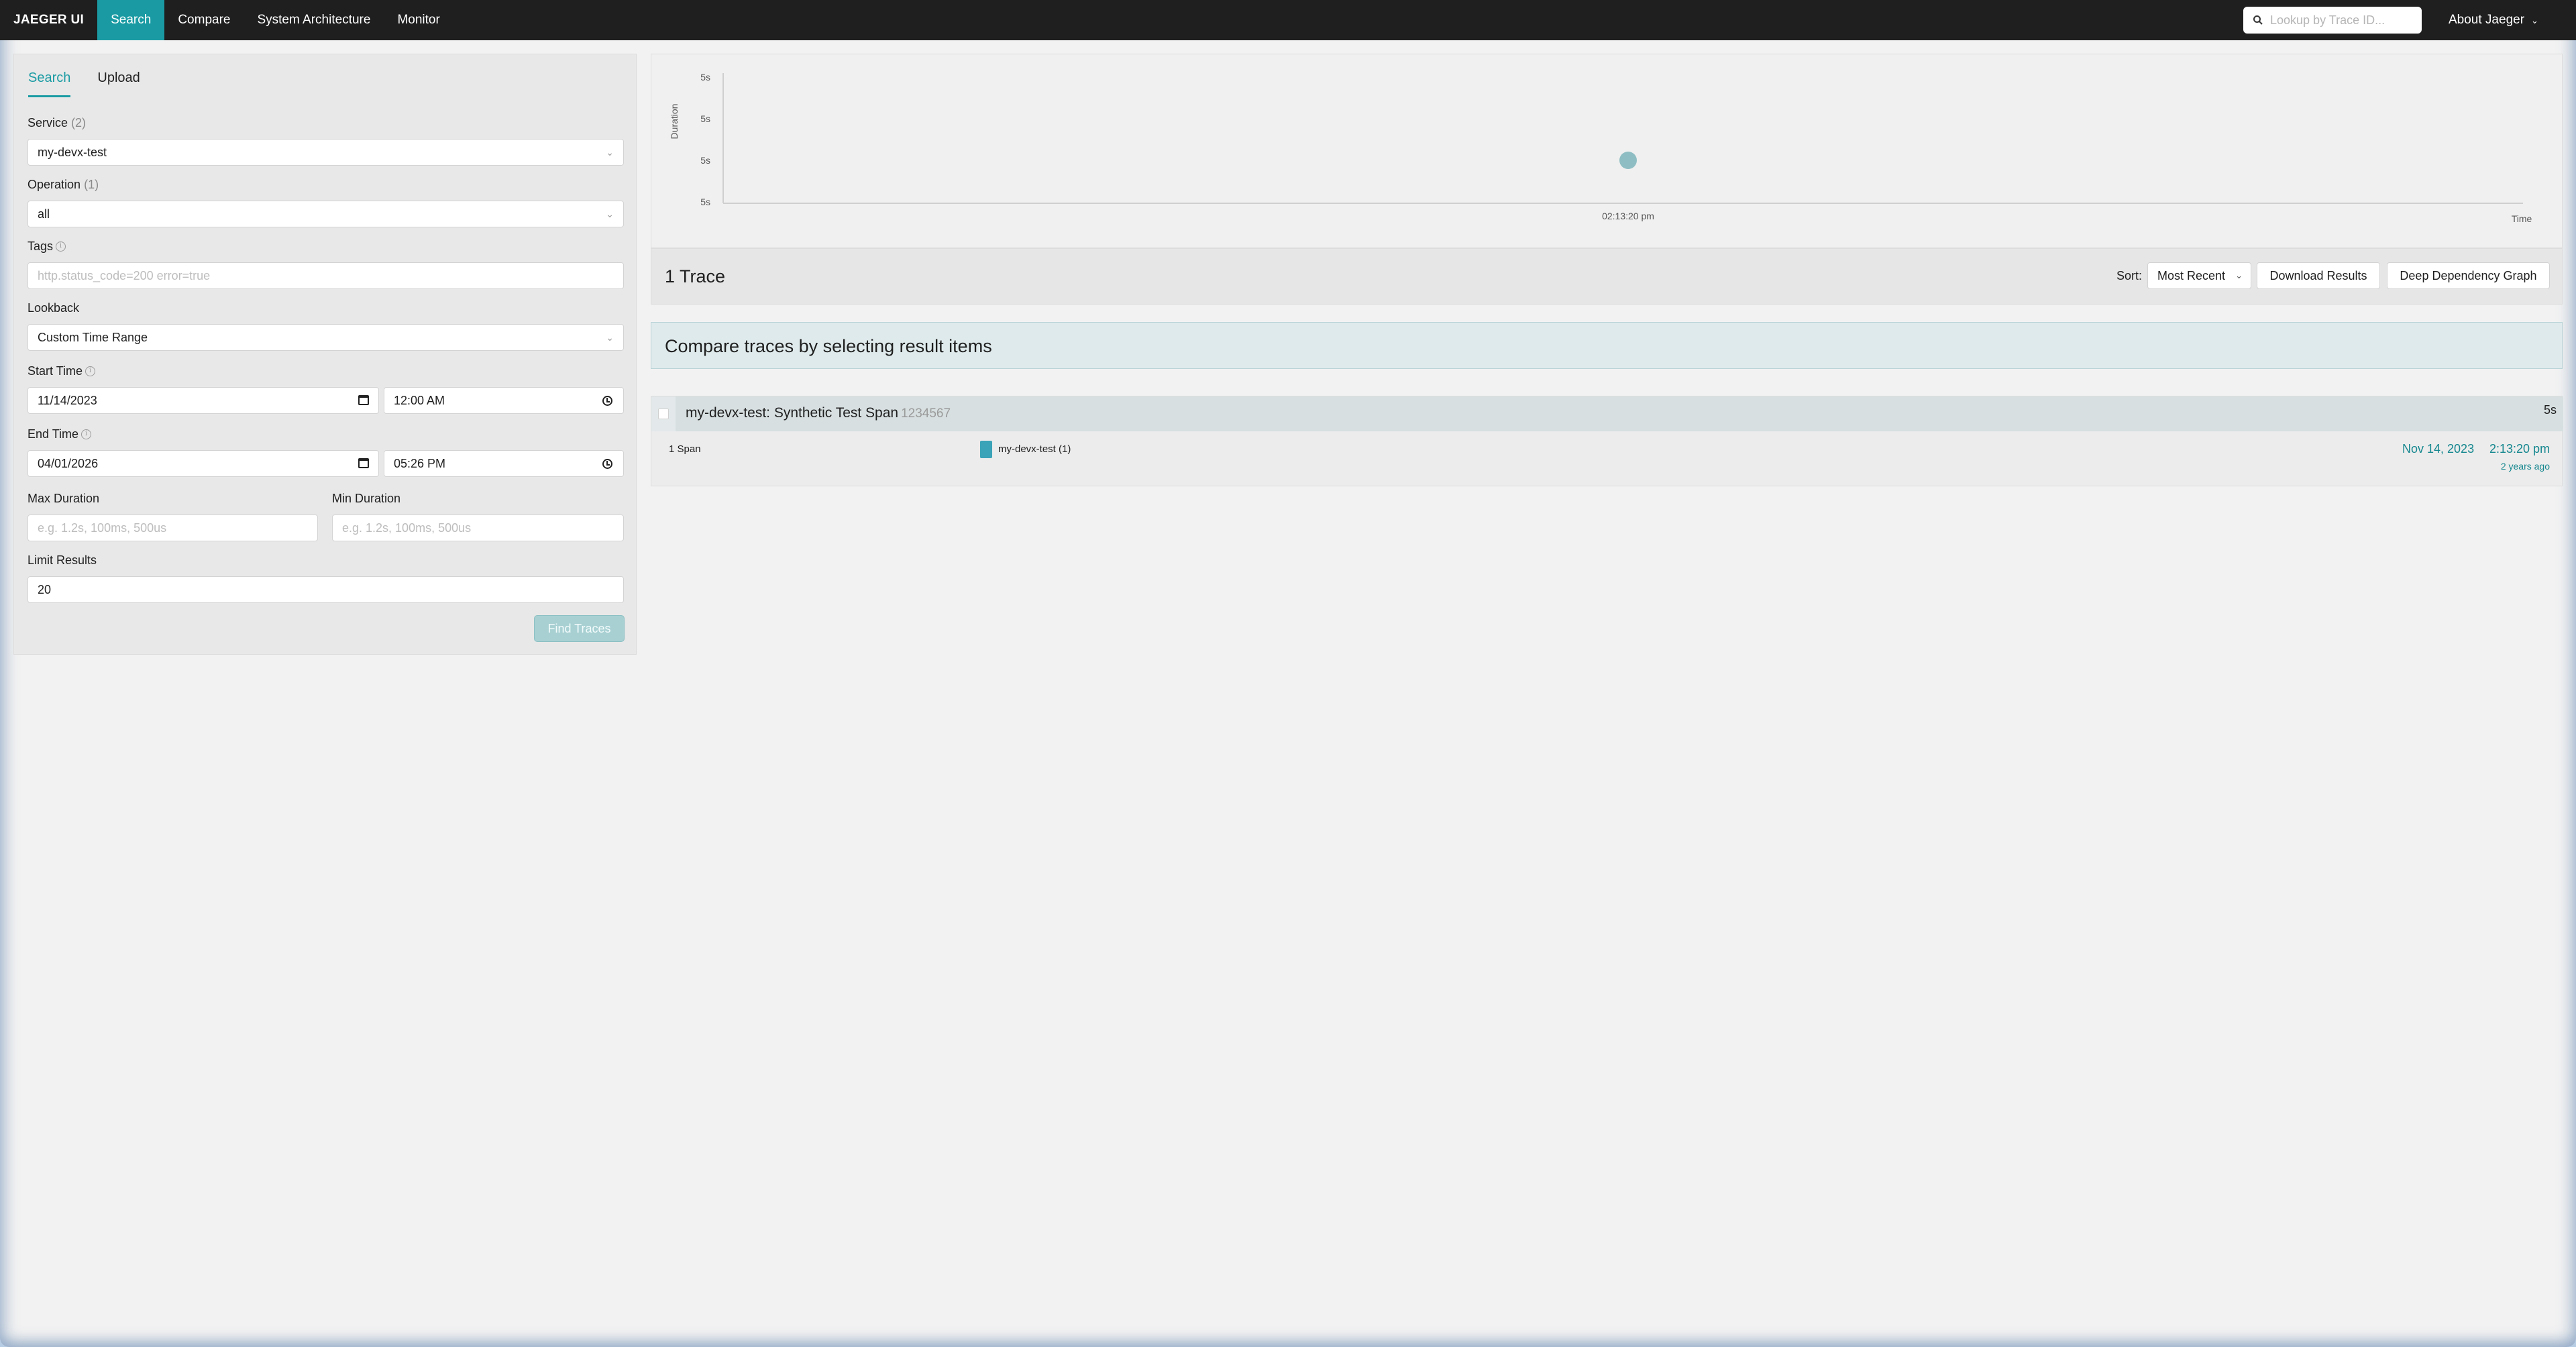  I want to click on deep-dependency-graph-button: Deep Dependency Graph, so click(2468, 275).